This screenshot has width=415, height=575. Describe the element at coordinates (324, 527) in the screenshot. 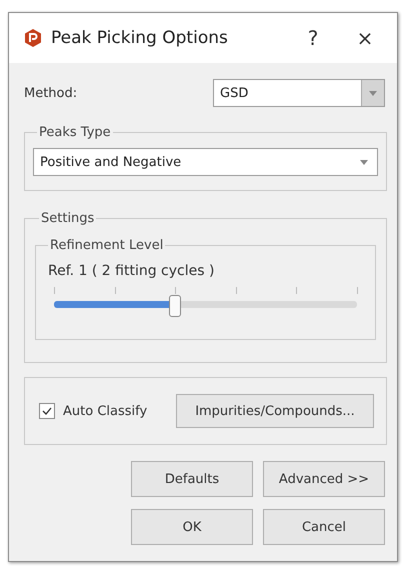

I see `dialog-button: Cancel` at that location.